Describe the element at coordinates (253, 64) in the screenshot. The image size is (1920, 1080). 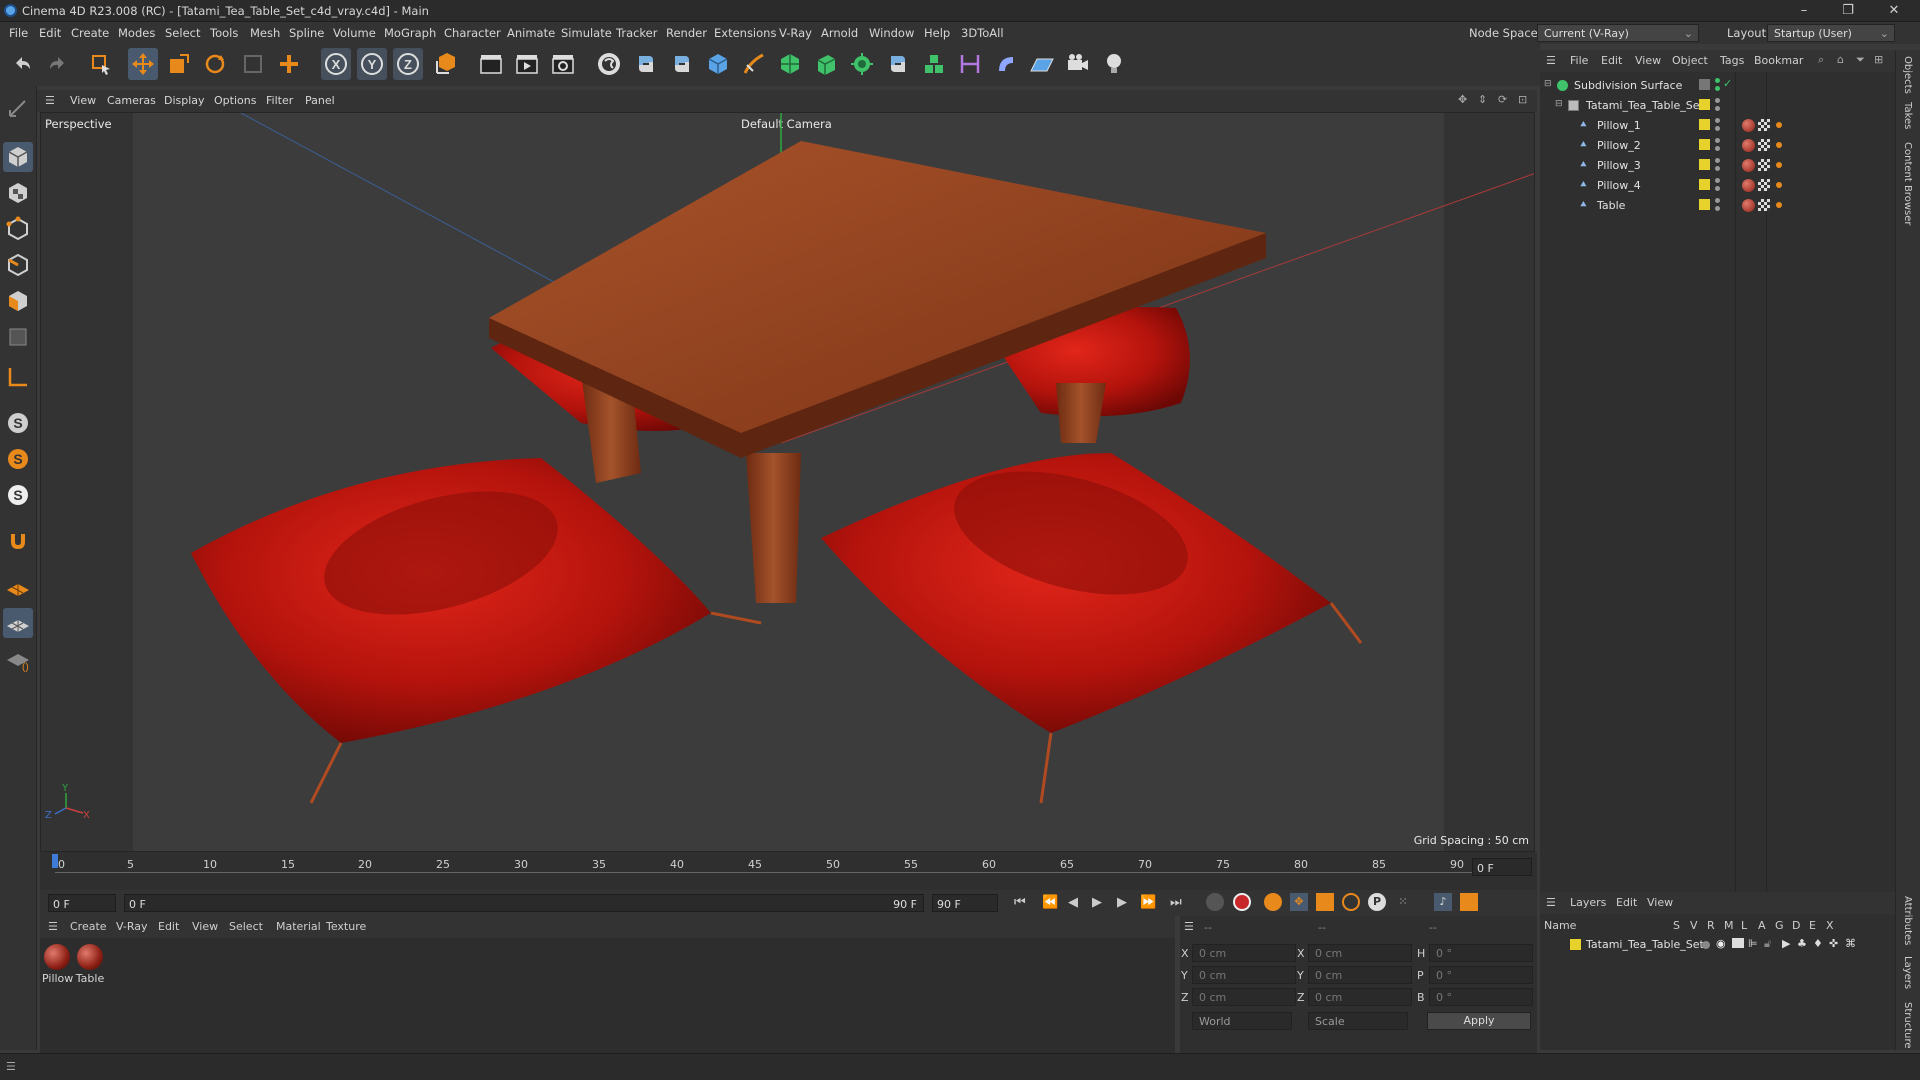
I see `recent-tool-button` at that location.